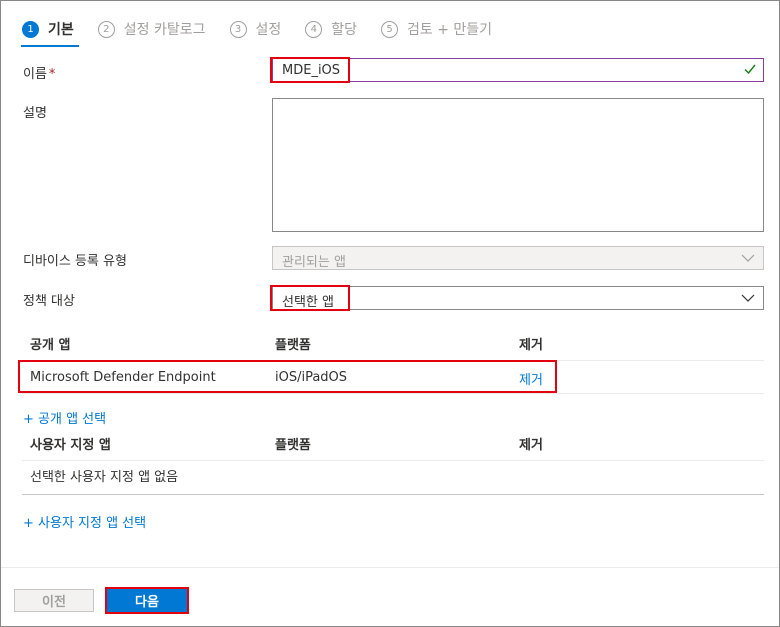 Image resolution: width=780 pixels, height=627 pixels. What do you see at coordinates (390, 29) in the screenshot?
I see `step-number: 5` at bounding box center [390, 29].